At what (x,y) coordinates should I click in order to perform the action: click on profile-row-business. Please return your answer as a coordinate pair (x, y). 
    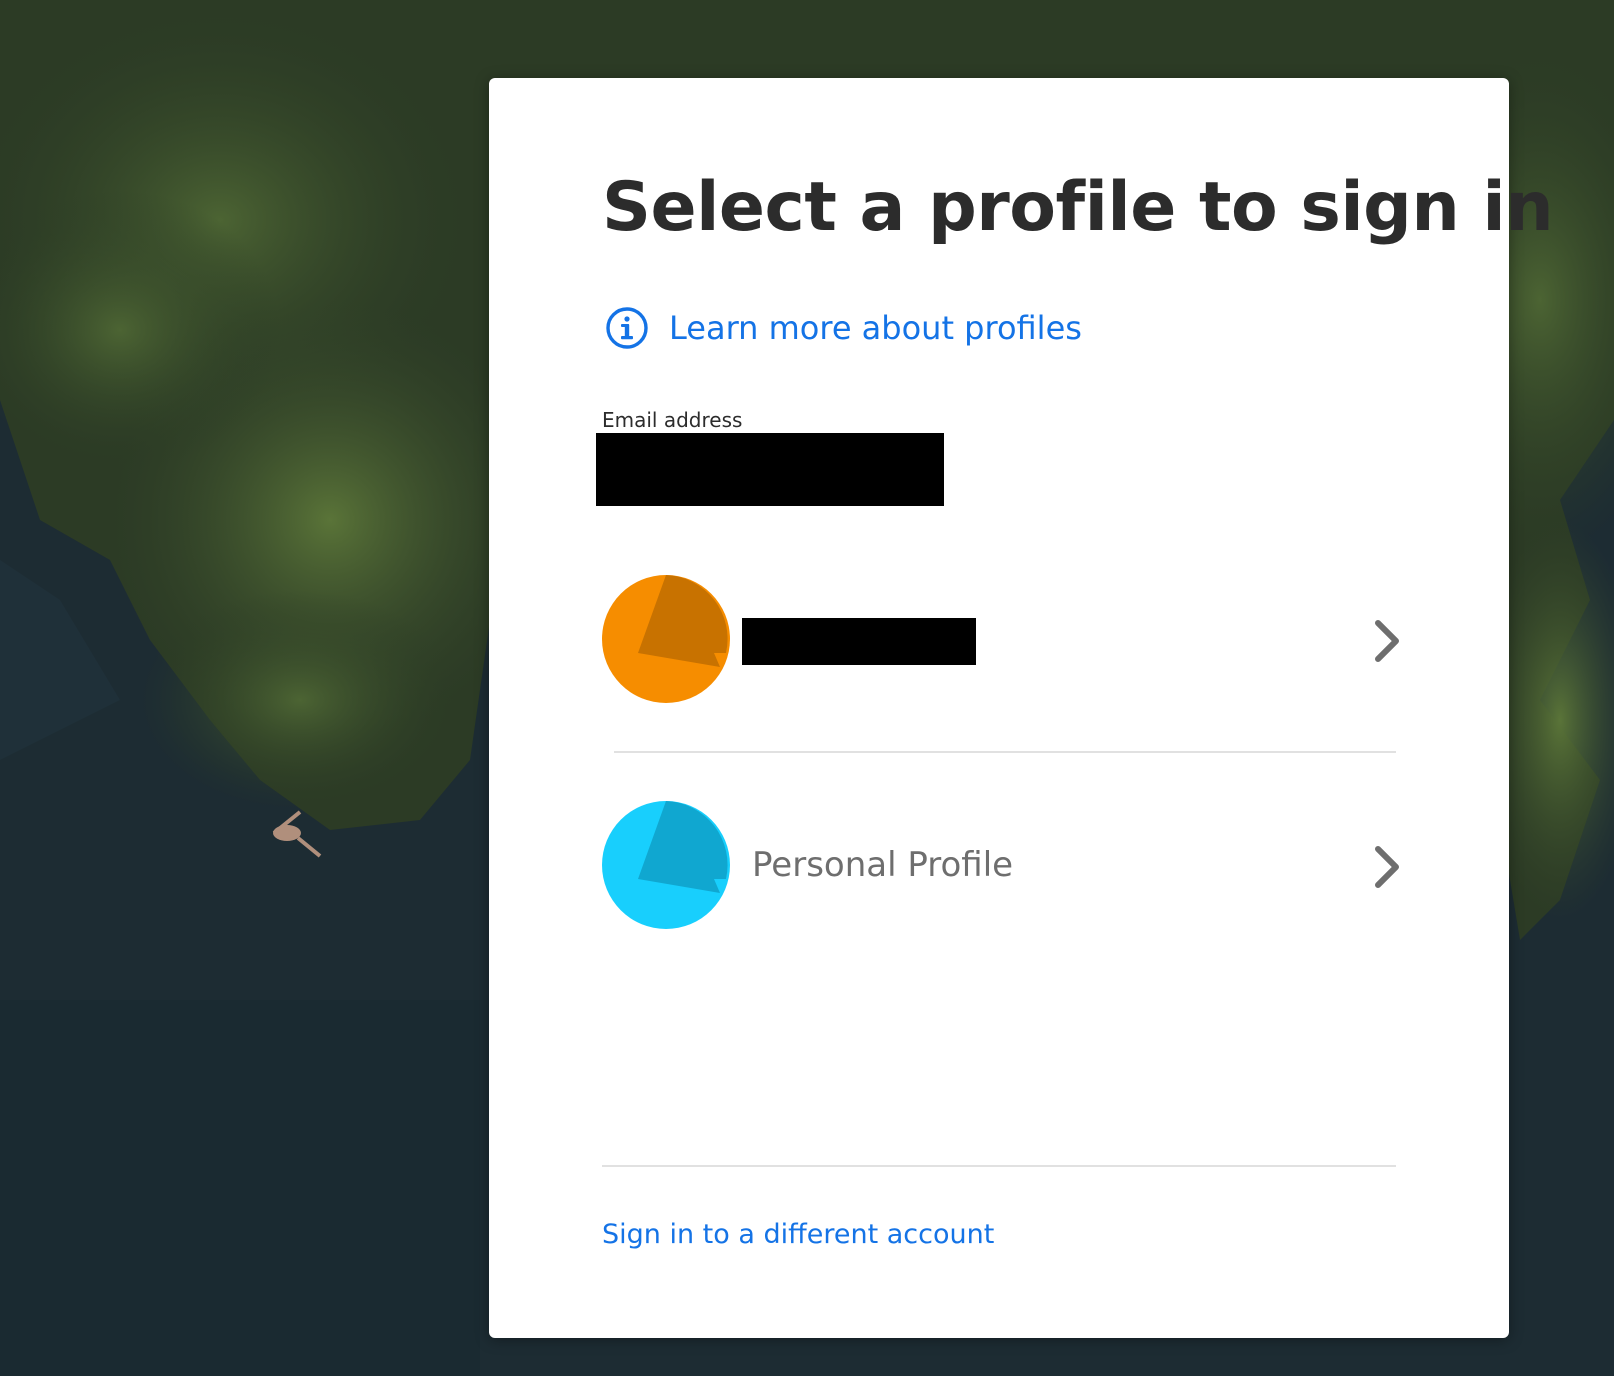
    Looking at the image, I should click on (1002, 640).